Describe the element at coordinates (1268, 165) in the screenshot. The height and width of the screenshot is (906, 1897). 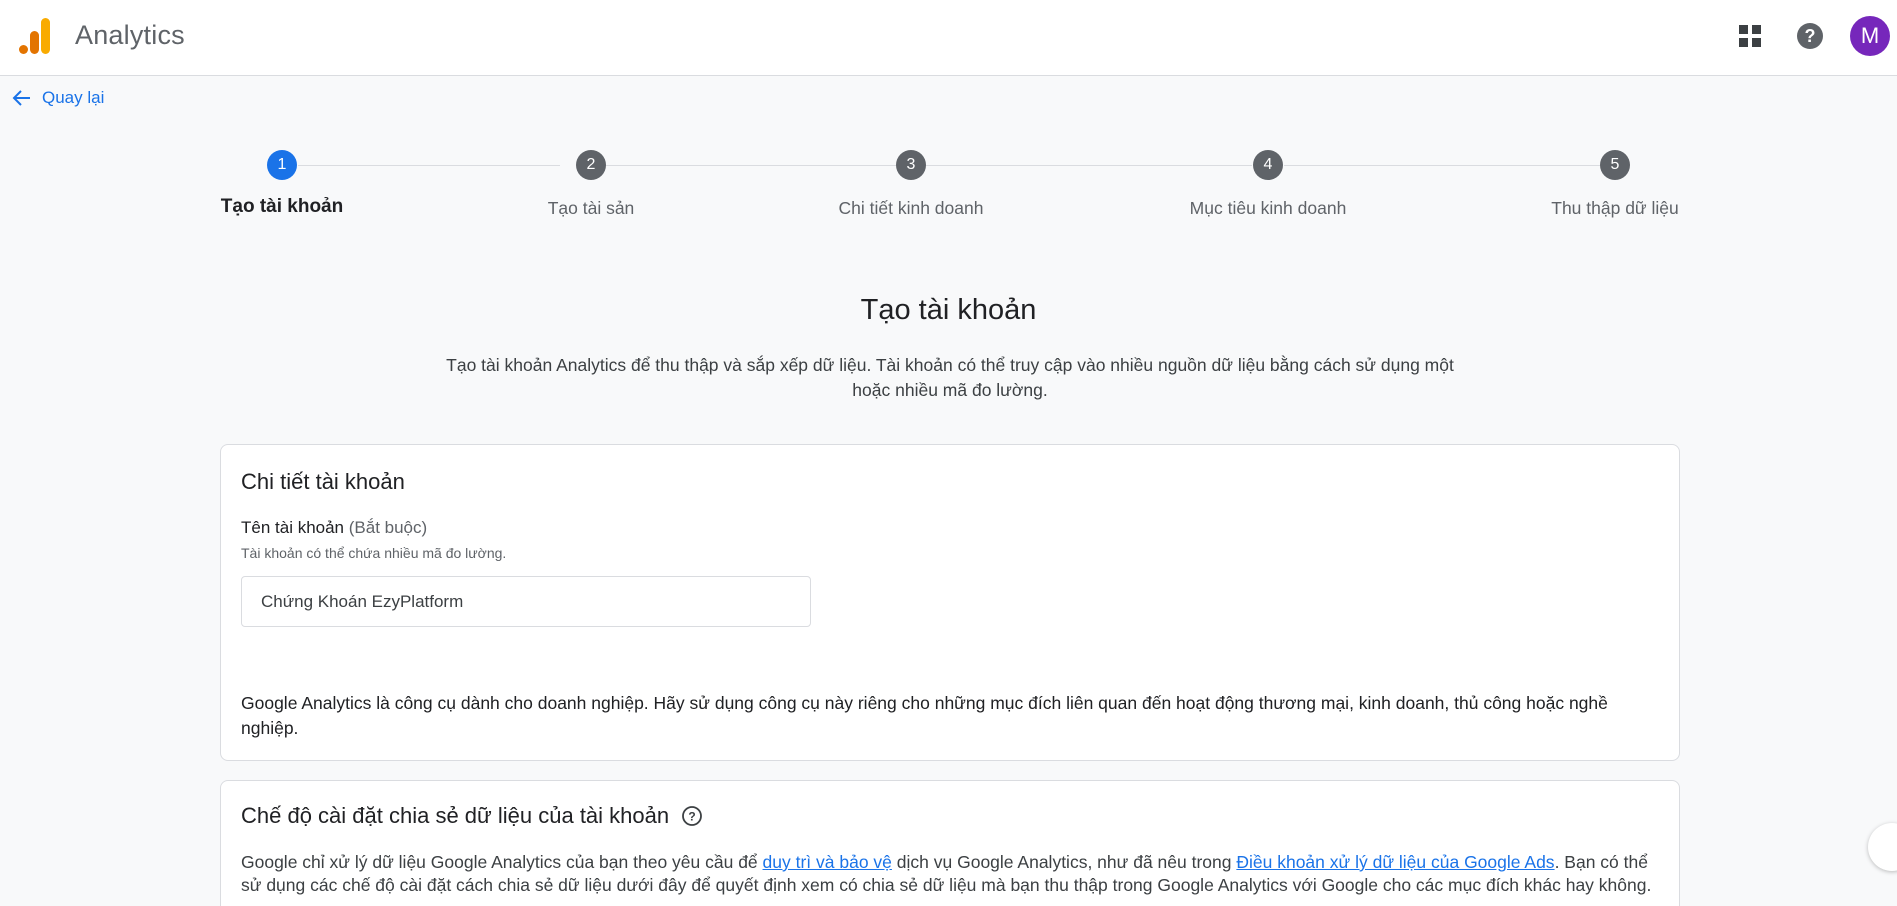
I see `step-number: 4` at that location.